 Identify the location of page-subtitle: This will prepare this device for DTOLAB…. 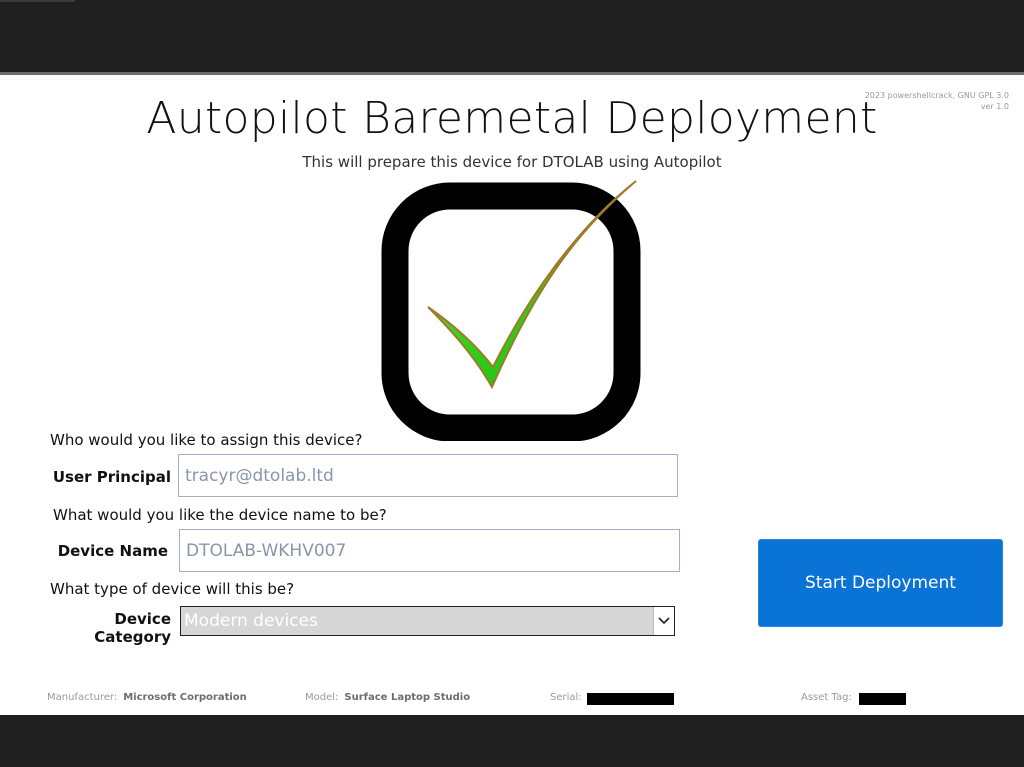
(512, 162).